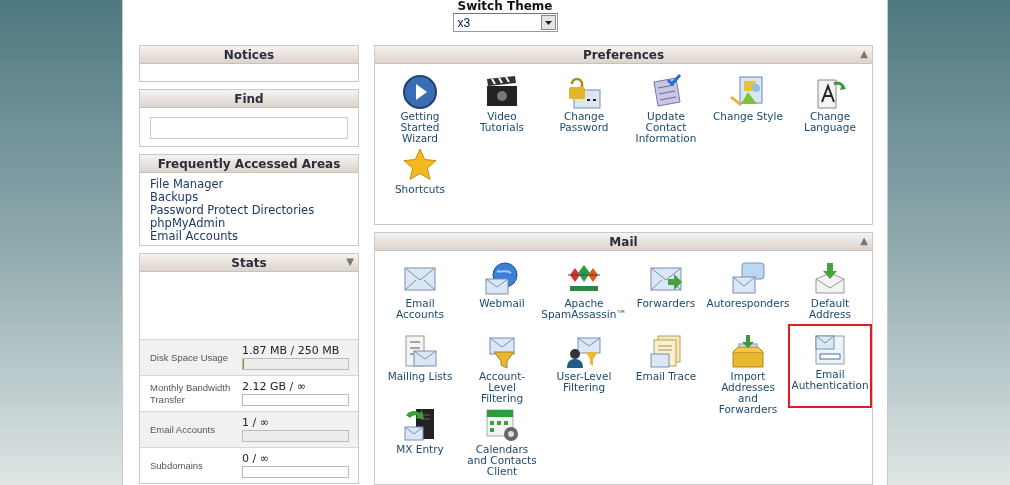 This screenshot has height=485, width=1010. I want to click on documents-envelope-icon, so click(666, 352).